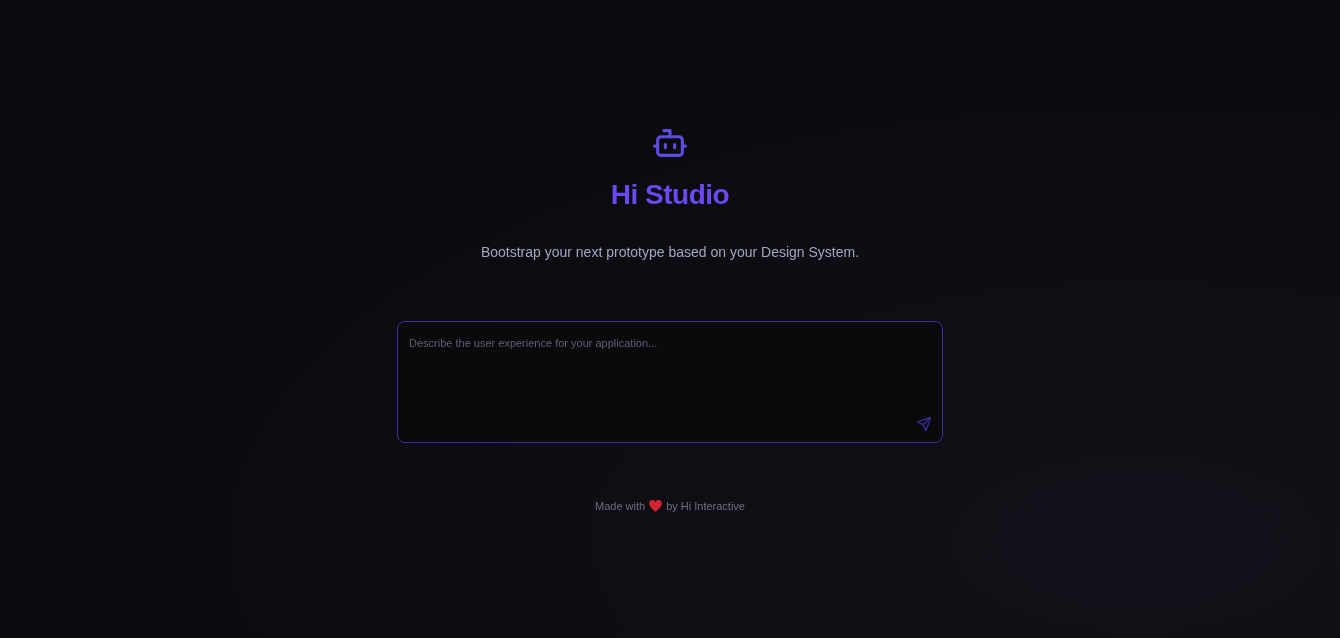 This screenshot has width=1340, height=638. What do you see at coordinates (656, 506) in the screenshot?
I see `heart-icon` at bounding box center [656, 506].